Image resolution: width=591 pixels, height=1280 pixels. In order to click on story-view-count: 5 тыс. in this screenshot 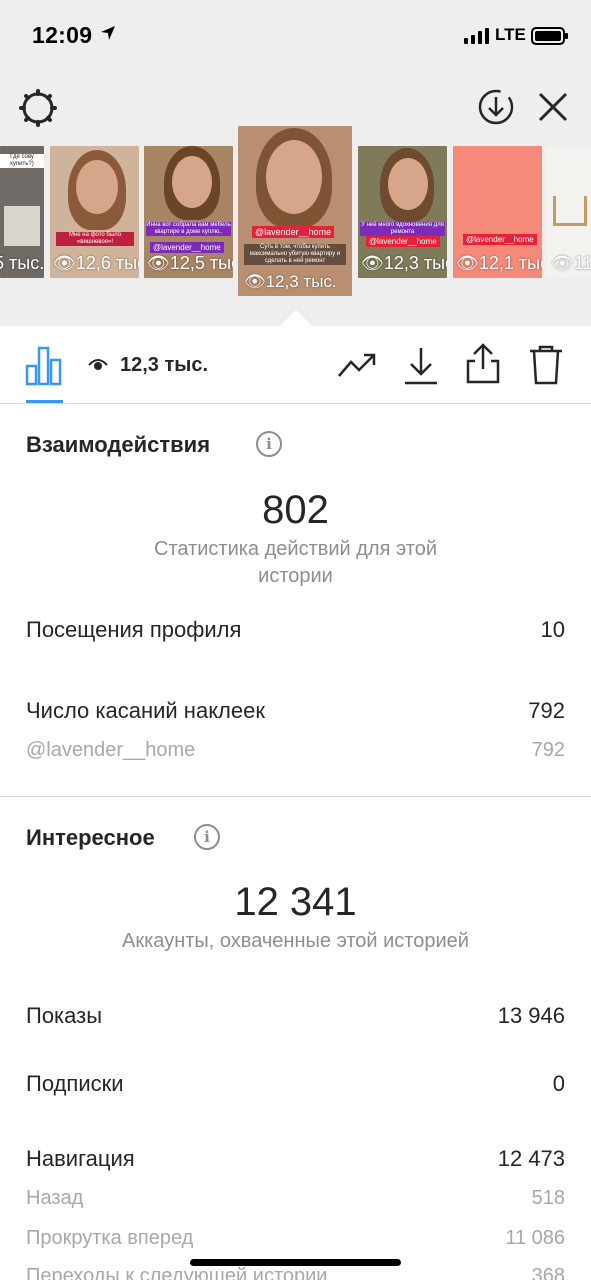, I will do `click(22, 263)`.